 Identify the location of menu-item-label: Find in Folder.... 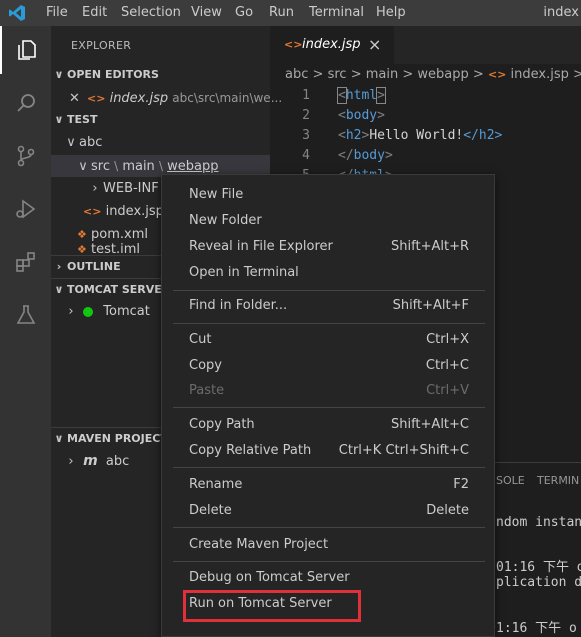
(238, 305).